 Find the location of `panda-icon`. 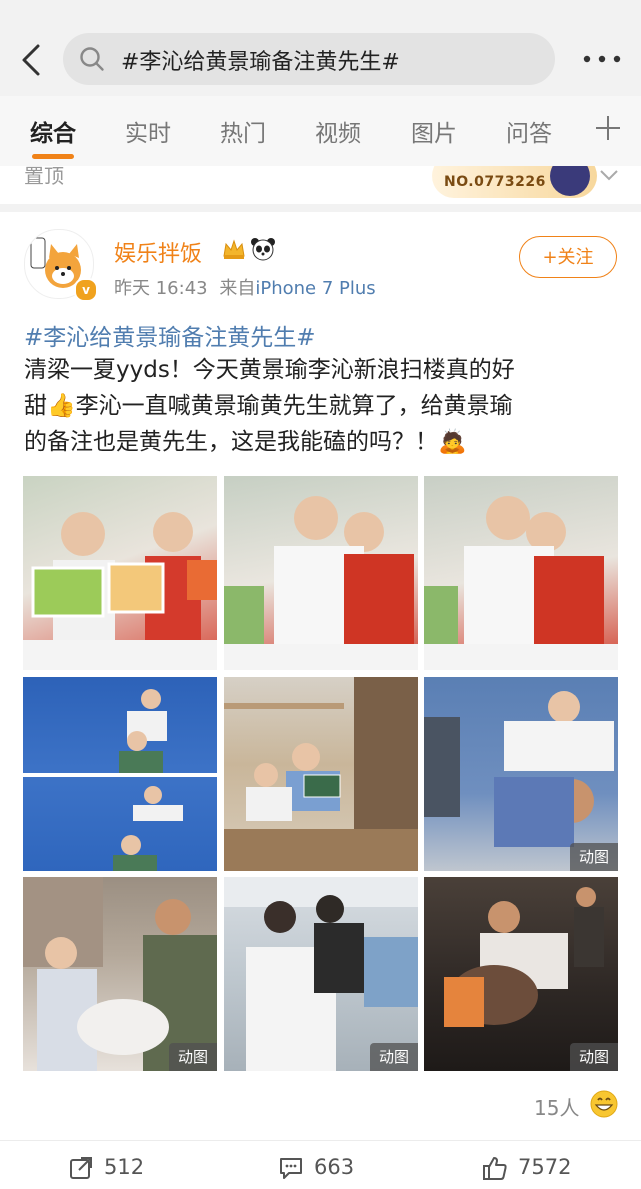

panda-icon is located at coordinates (263, 249).